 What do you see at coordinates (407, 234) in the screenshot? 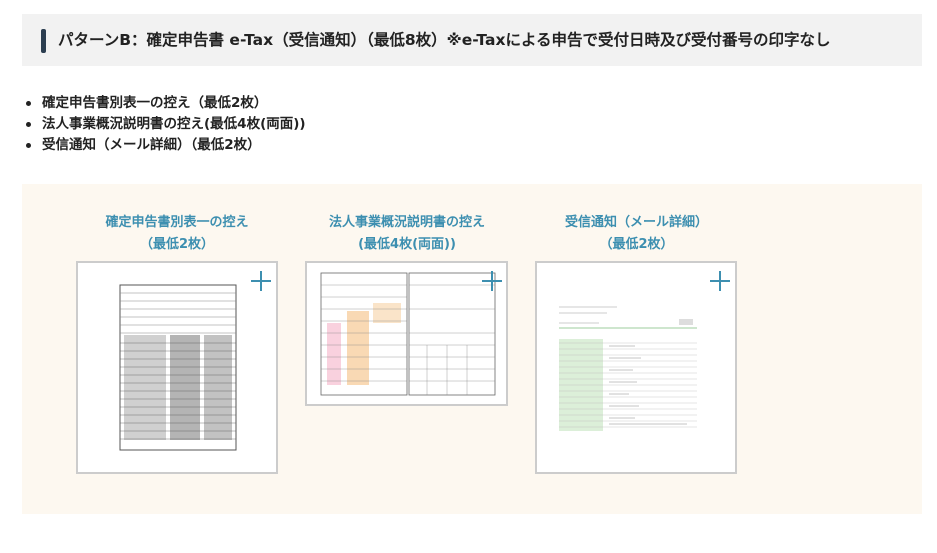
I see `card-caption-2: 法人事業概況説明書の控え (最低4枚(両面))` at bounding box center [407, 234].